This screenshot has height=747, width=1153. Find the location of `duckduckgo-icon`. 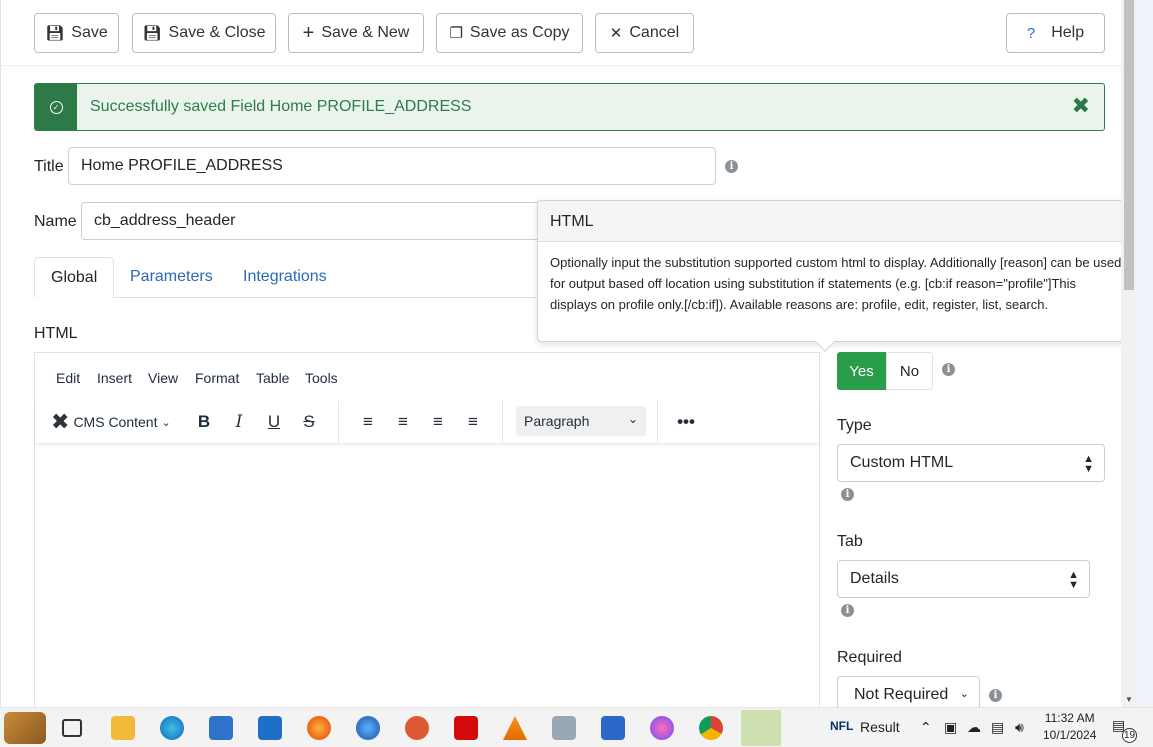

duckduckgo-icon is located at coordinates (417, 728).